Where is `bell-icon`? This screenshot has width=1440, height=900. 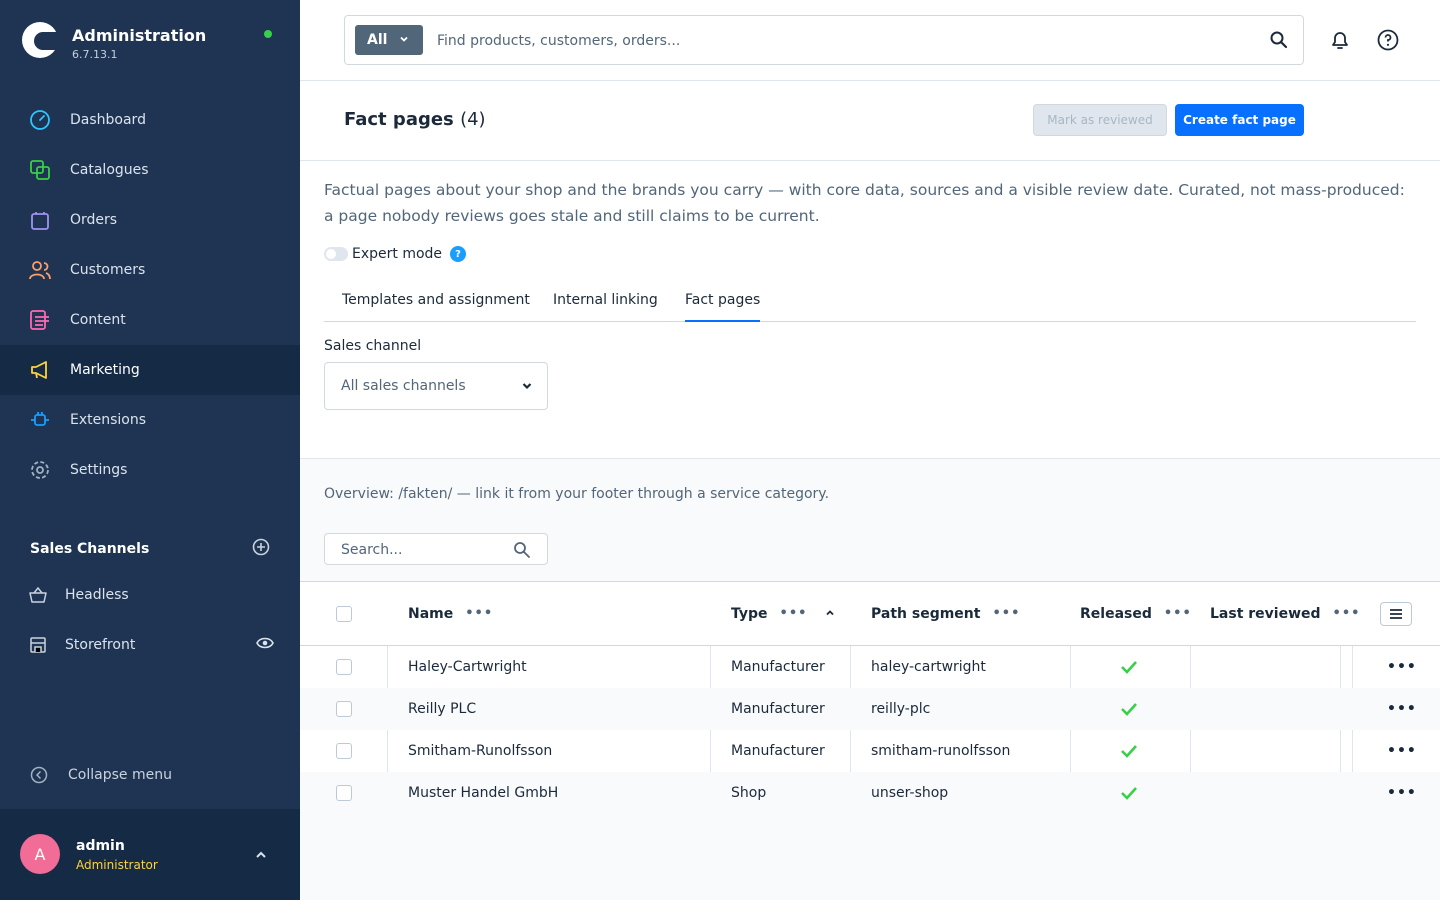 bell-icon is located at coordinates (1340, 42).